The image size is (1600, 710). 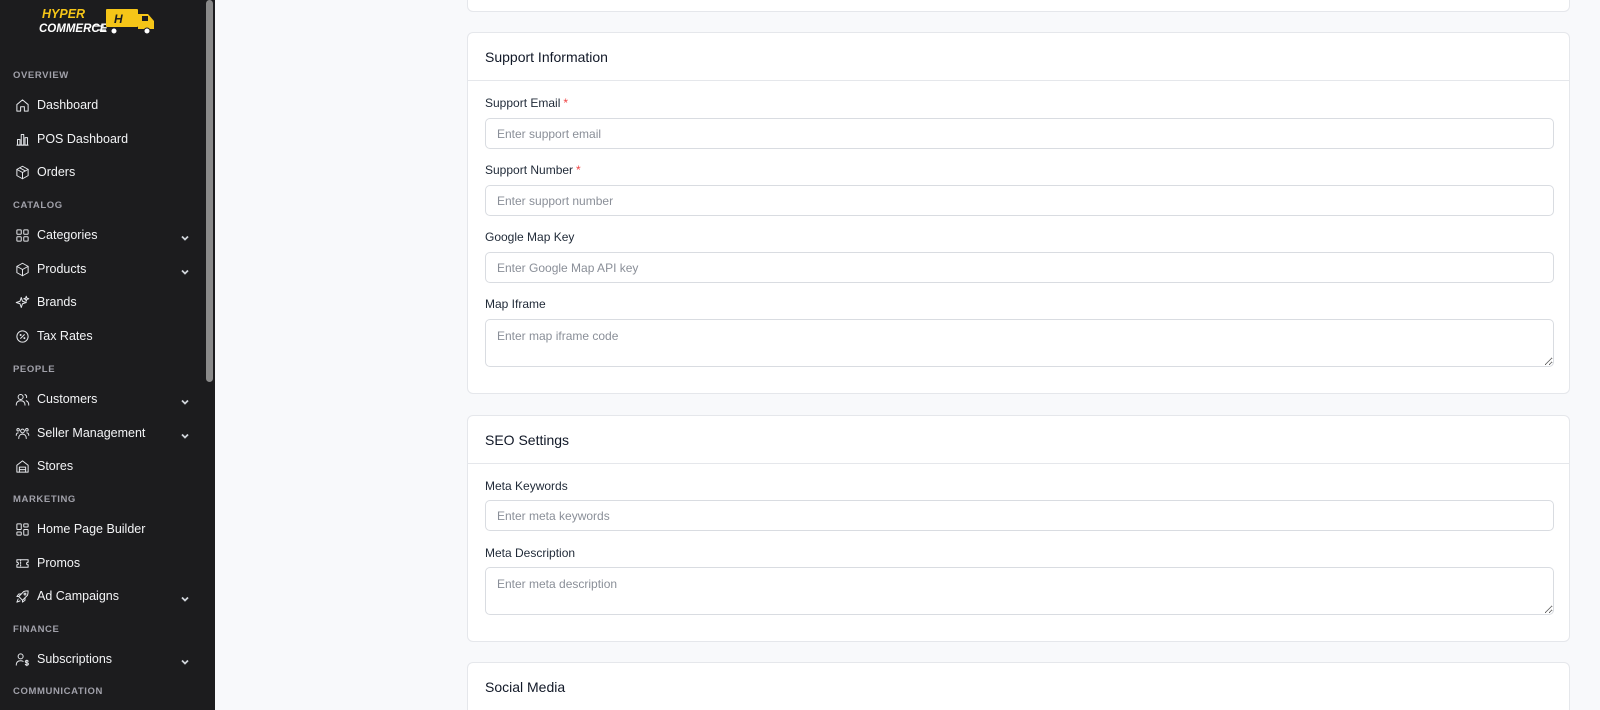 I want to click on bar-chart-icon, so click(x=22, y=139).